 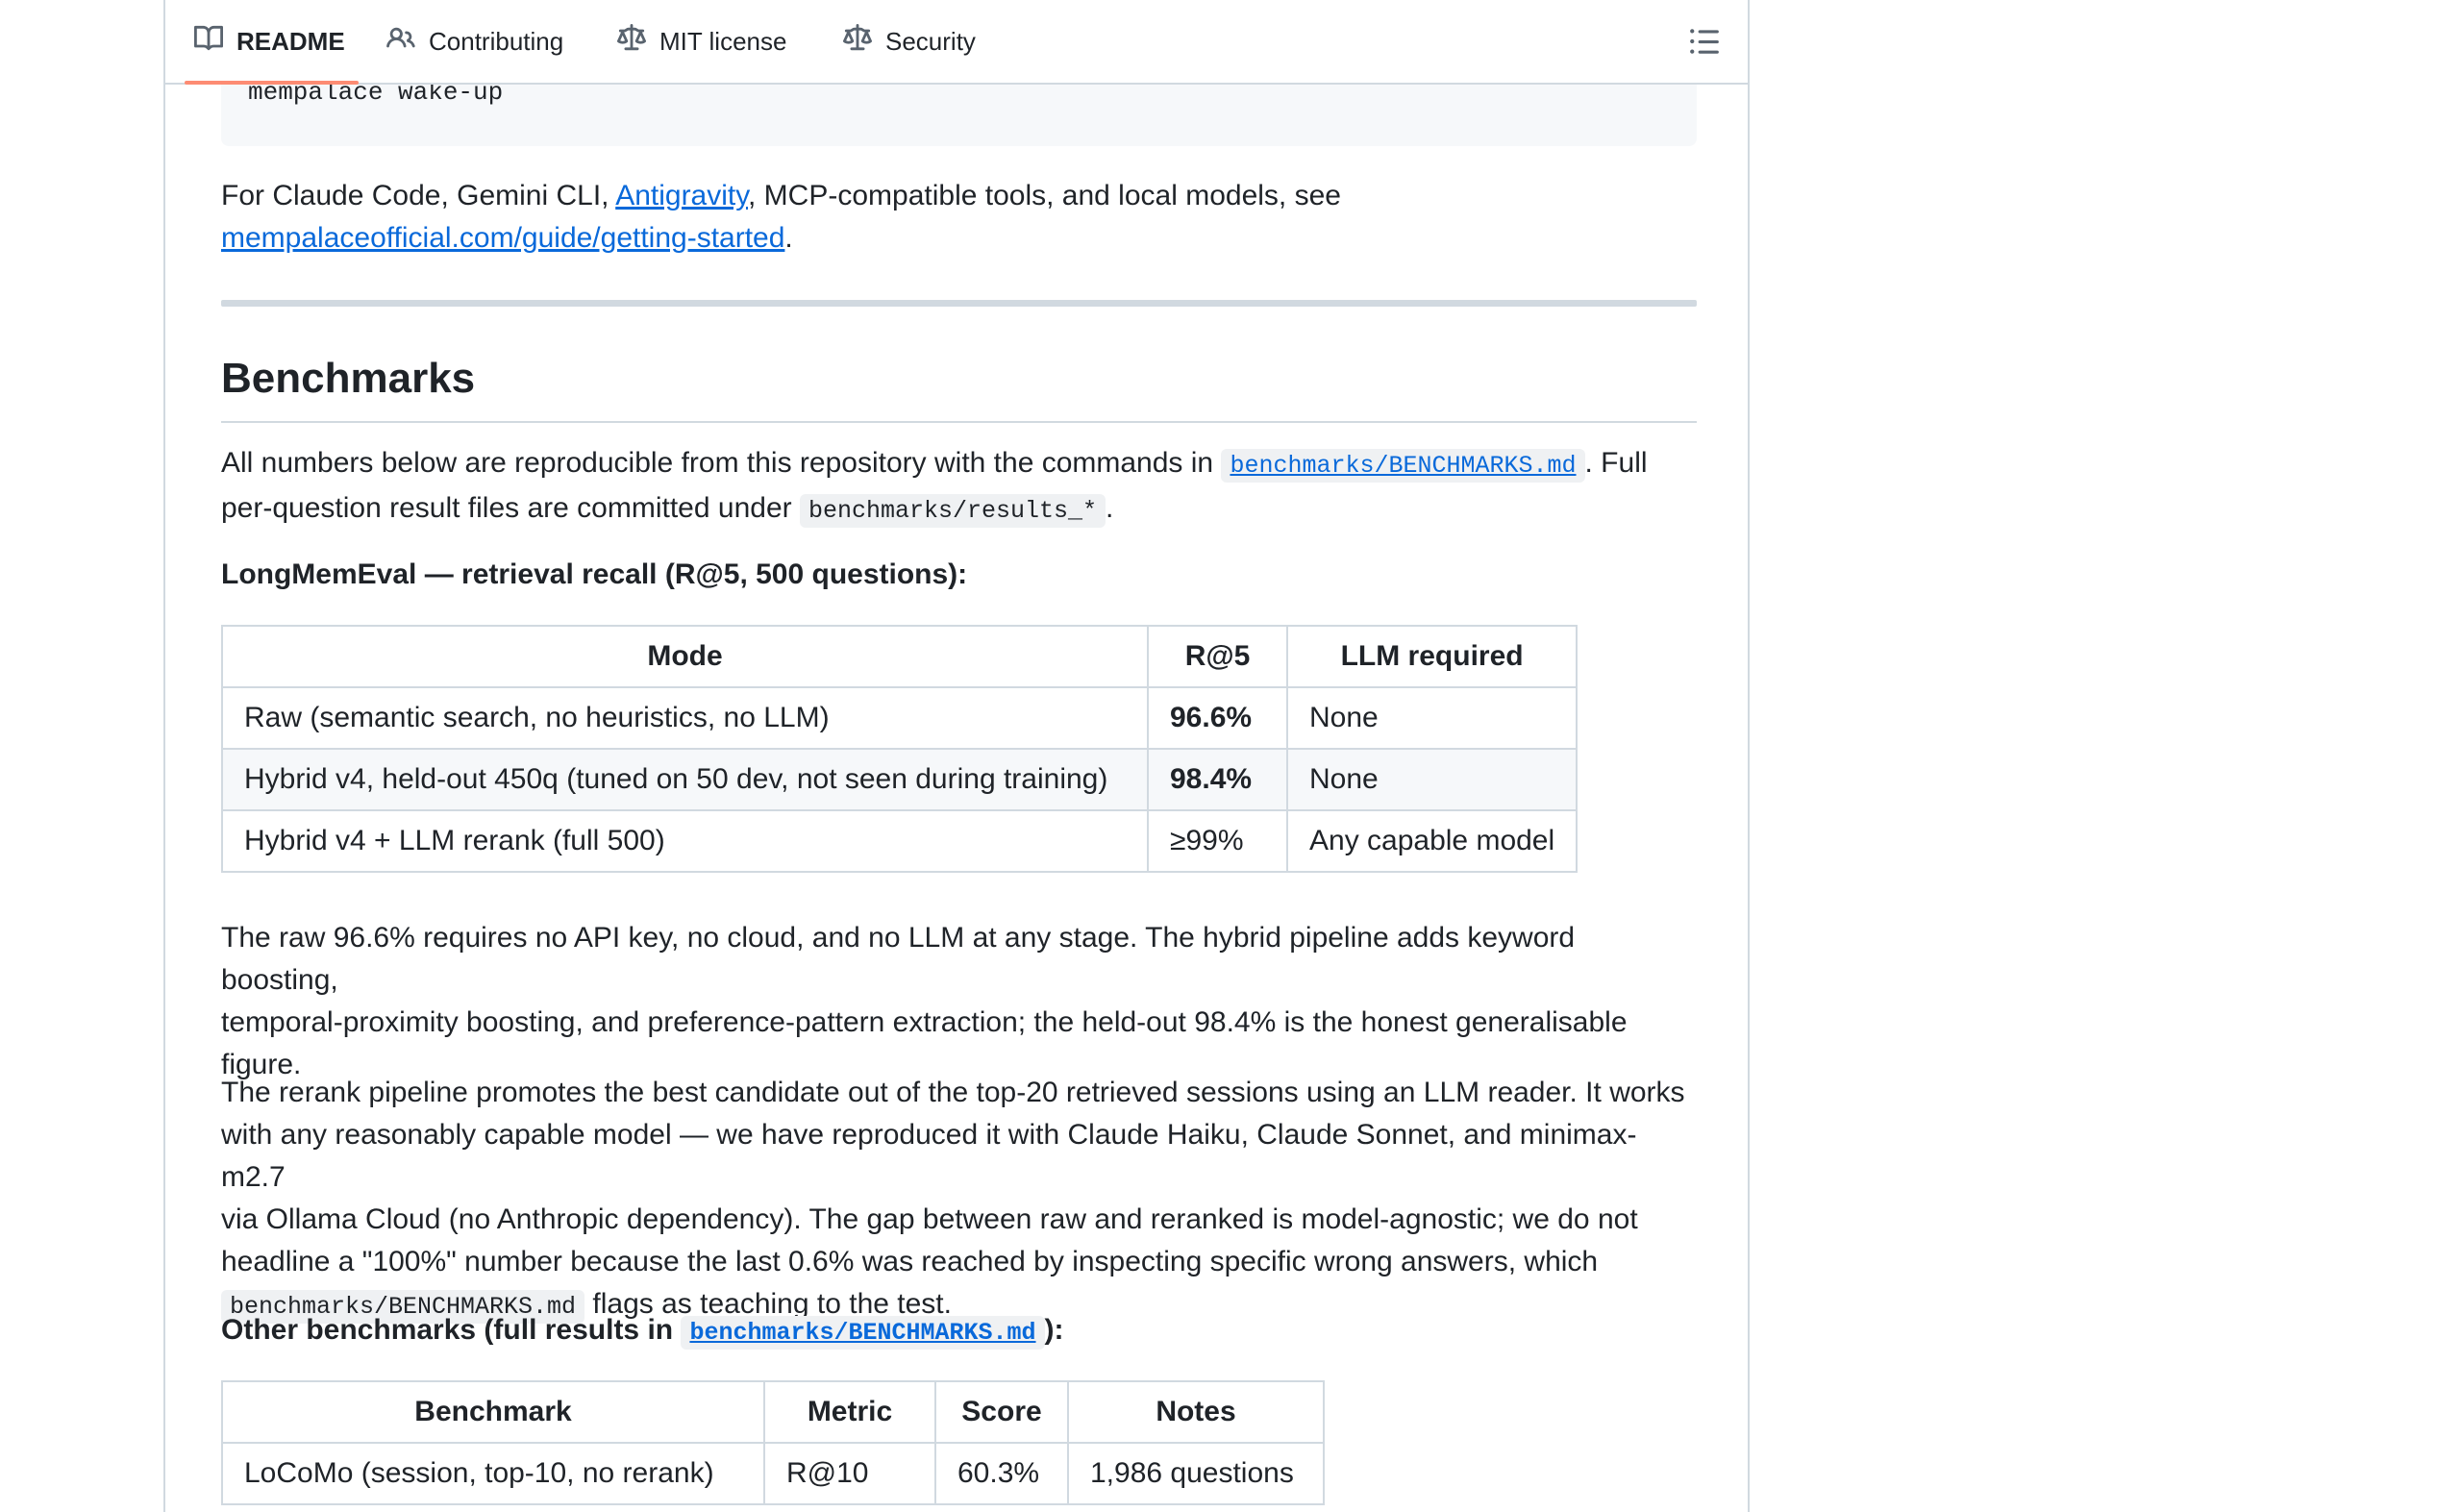 I want to click on people-icon, so click(x=407, y=42).